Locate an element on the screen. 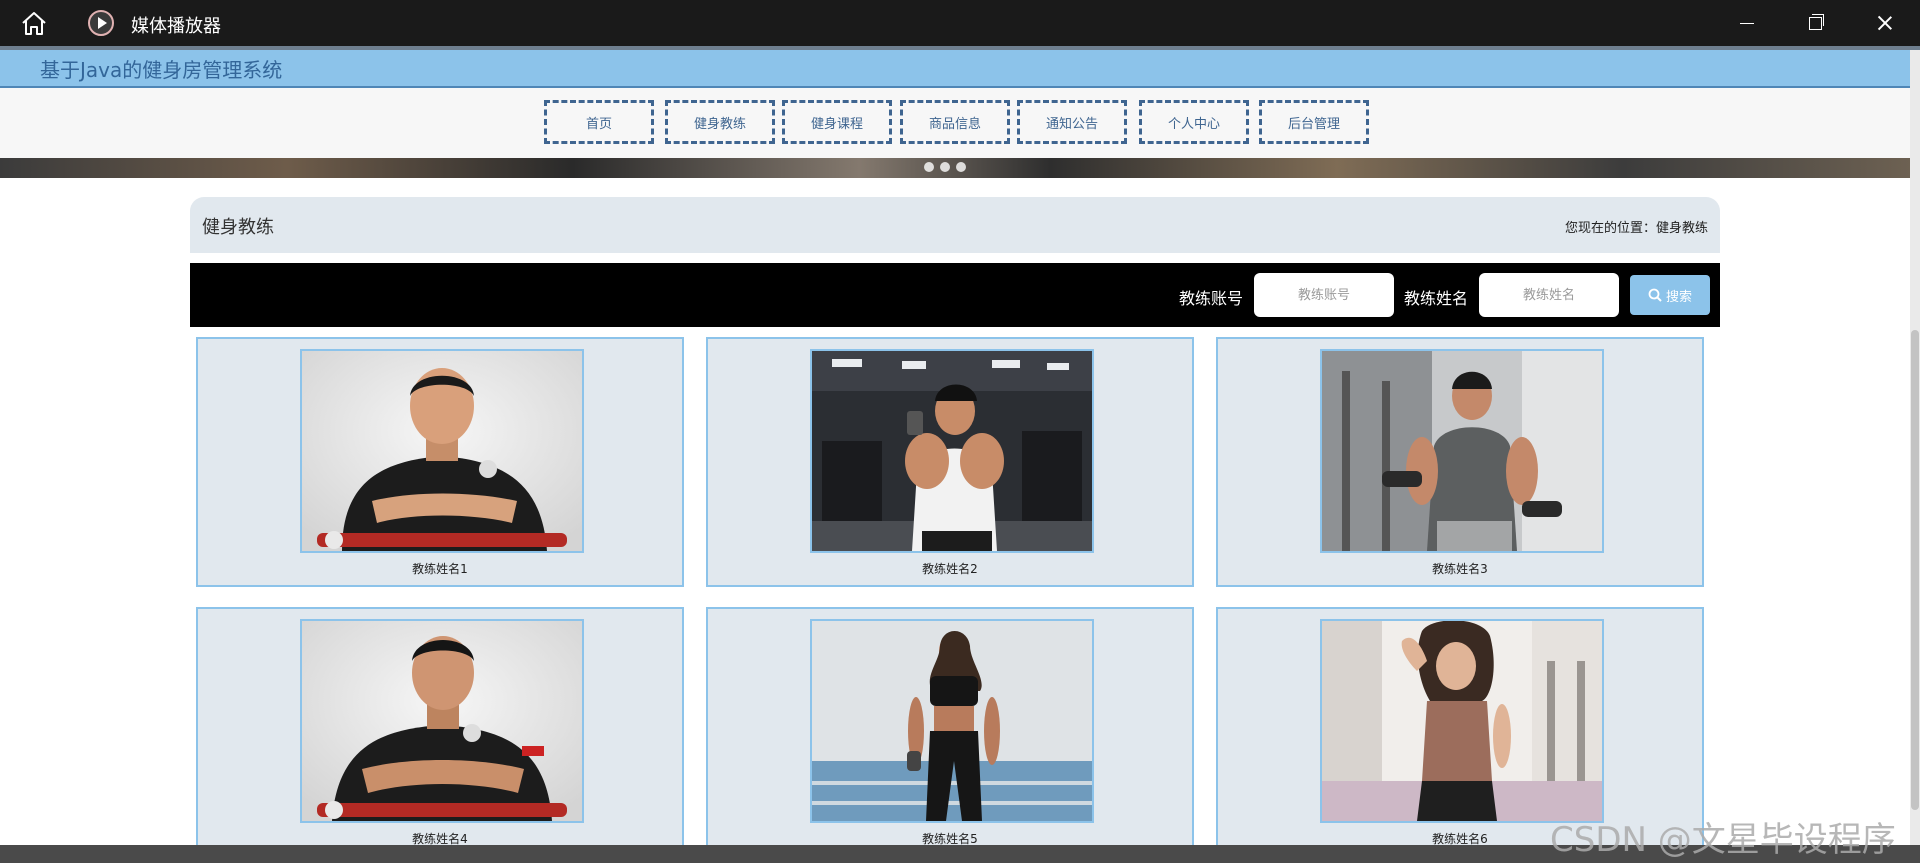  coach-account-input is located at coordinates (1324, 295).